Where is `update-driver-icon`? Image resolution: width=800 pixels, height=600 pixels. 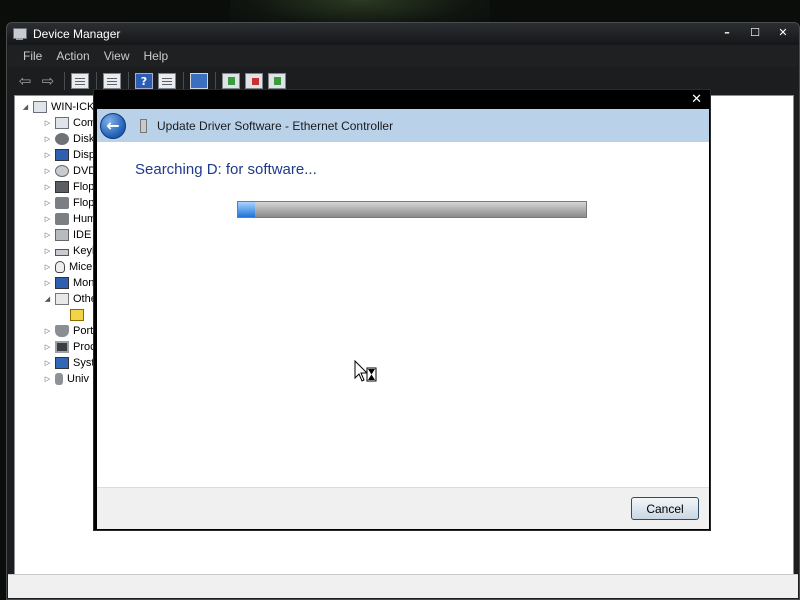 update-driver-icon is located at coordinates (231, 81).